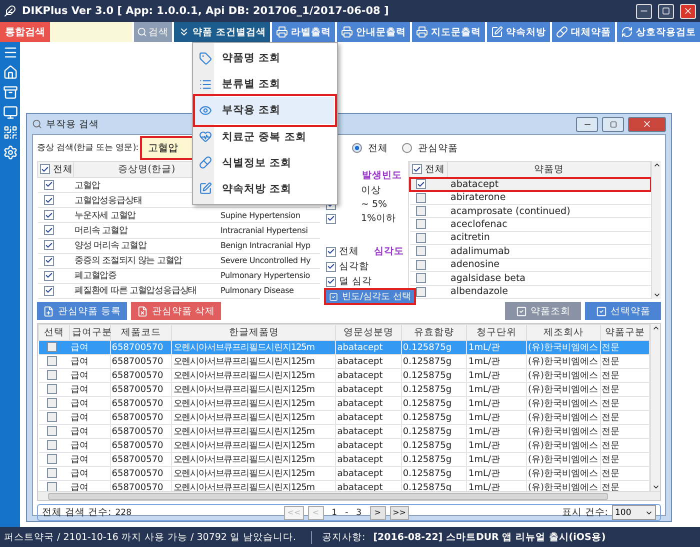 The height and width of the screenshot is (547, 700). I want to click on apply-filter-button: 빈도/심각도 선택, so click(370, 296).